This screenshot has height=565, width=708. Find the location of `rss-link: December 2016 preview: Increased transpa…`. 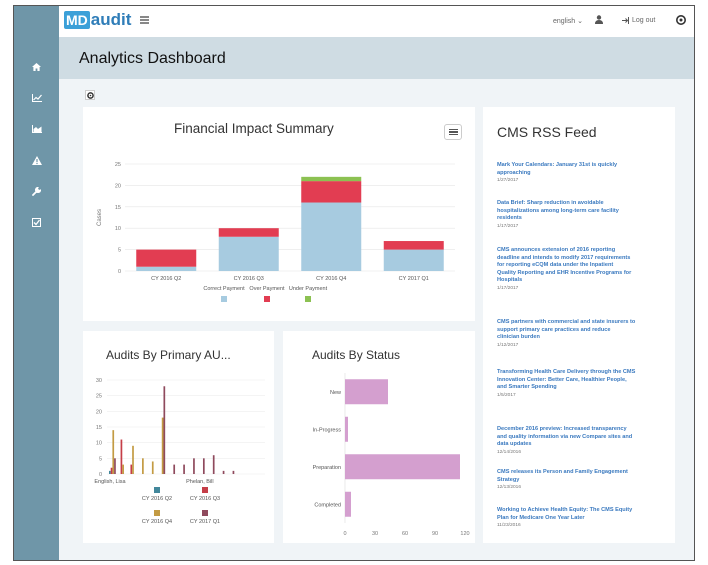

rss-link: December 2016 preview: Increased transpa… is located at coordinates (582, 437).